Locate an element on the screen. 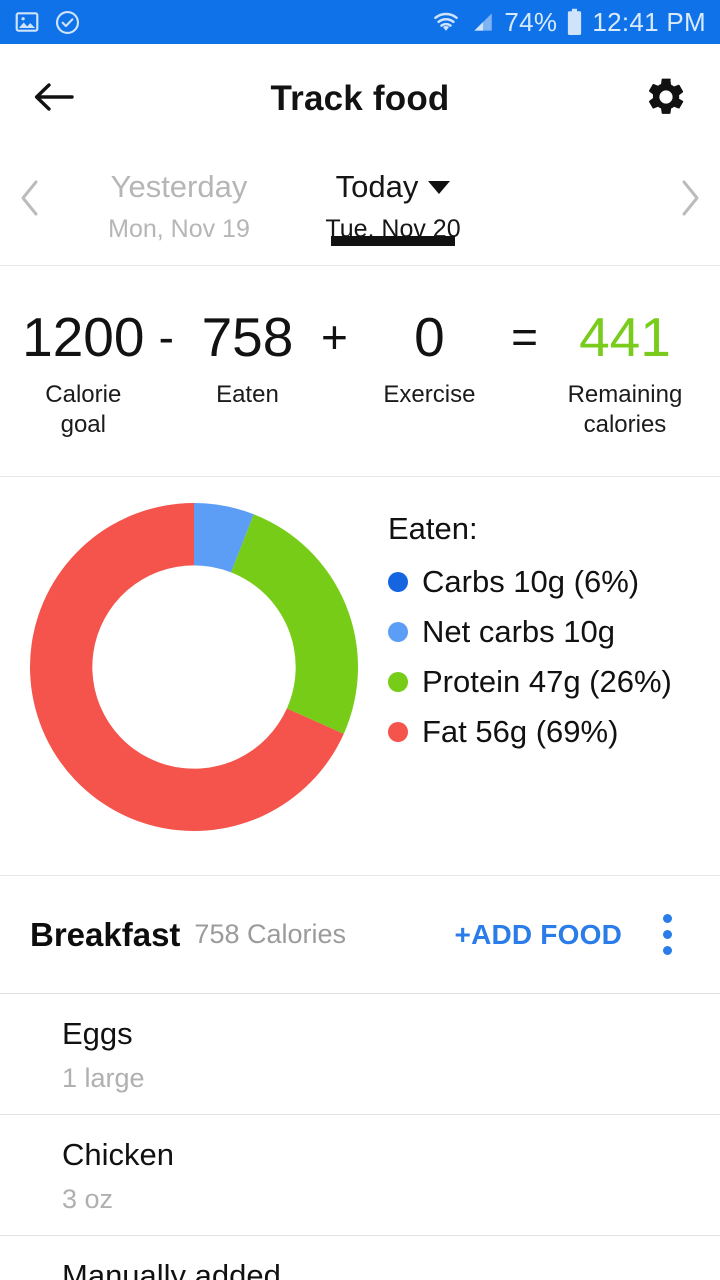  legend-item-net-carbs: Net carbs 10g is located at coordinates (554, 632).